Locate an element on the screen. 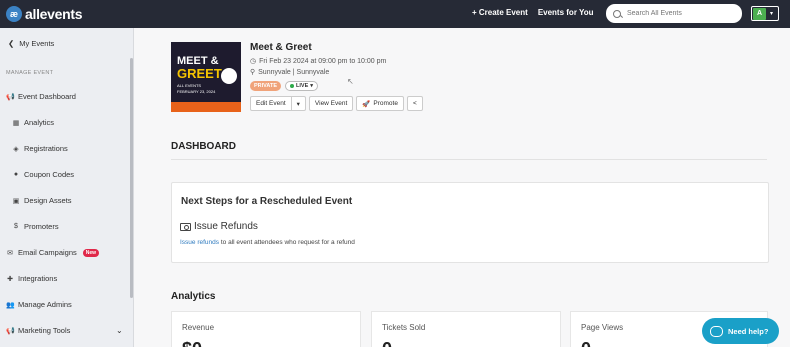 The image size is (790, 347). edit-event-group: Edit Event ▾ is located at coordinates (278, 103).